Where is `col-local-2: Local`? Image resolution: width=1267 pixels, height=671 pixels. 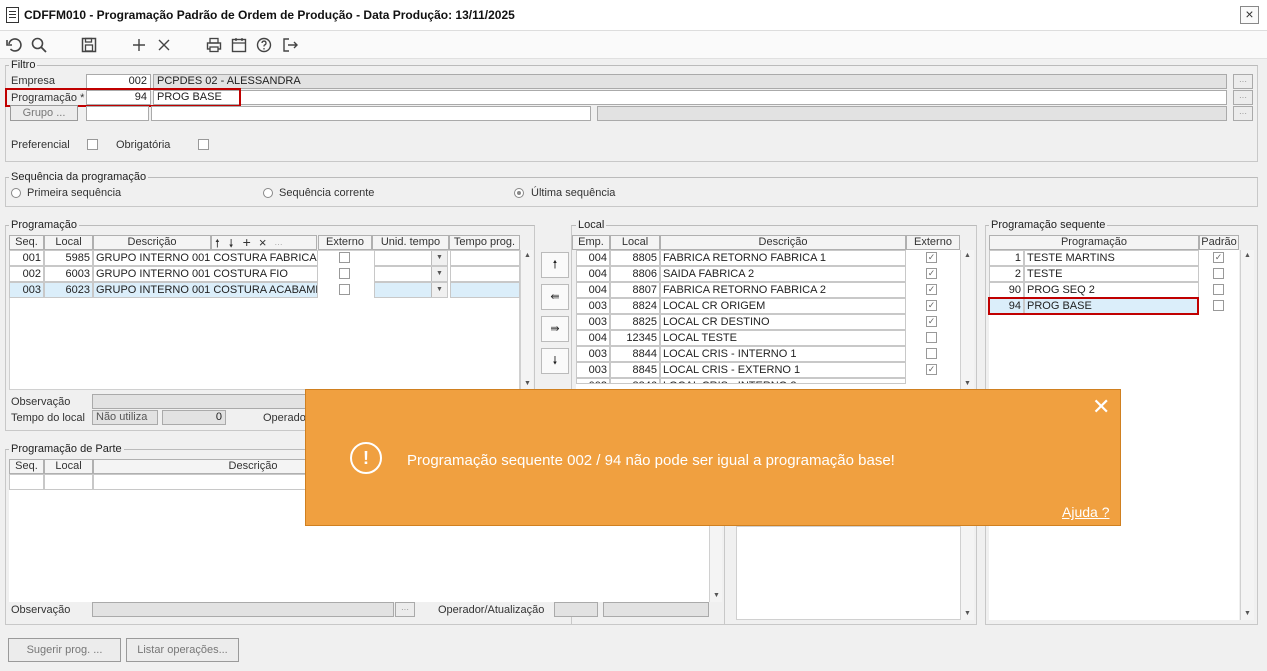 col-local-2: Local is located at coordinates (635, 242).